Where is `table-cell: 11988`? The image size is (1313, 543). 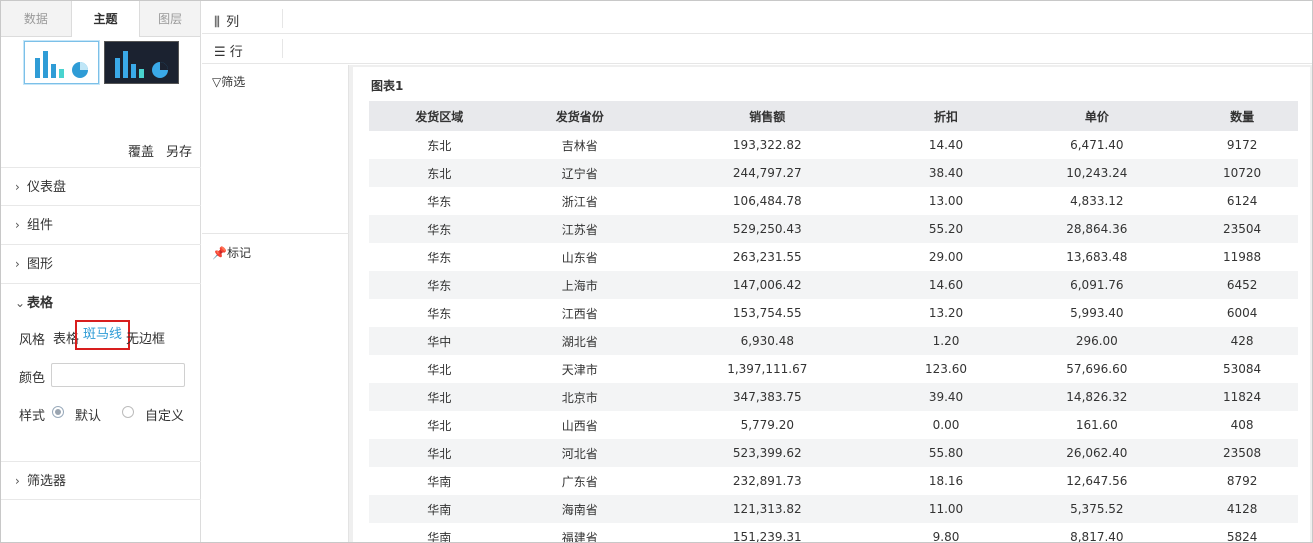 table-cell: 11988 is located at coordinates (1242, 257).